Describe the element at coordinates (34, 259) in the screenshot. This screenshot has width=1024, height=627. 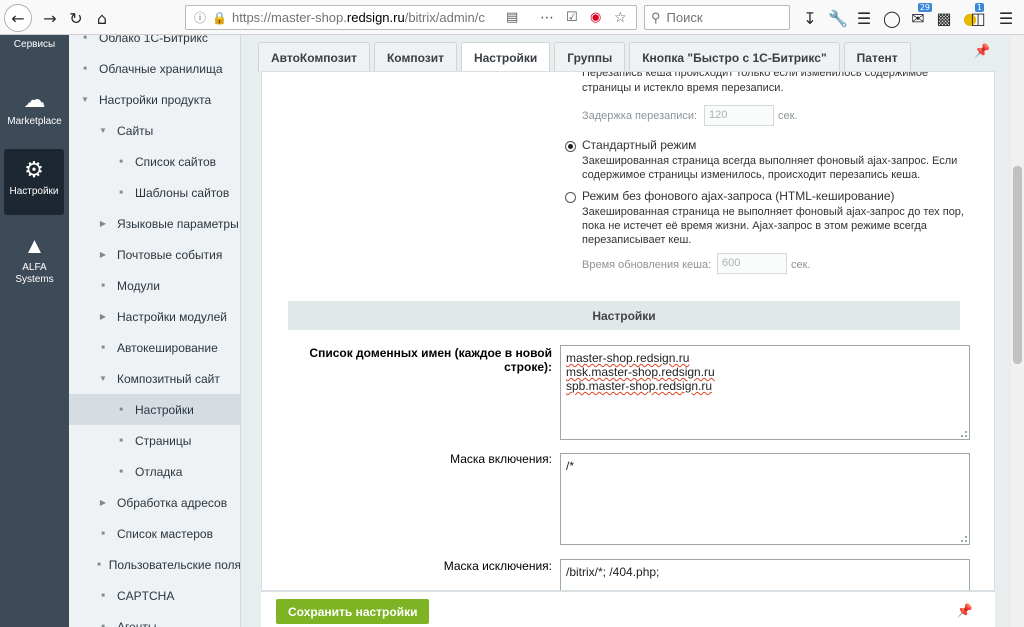
I see `admin-menu-alfa: ▲ ALFA Systems` at that location.